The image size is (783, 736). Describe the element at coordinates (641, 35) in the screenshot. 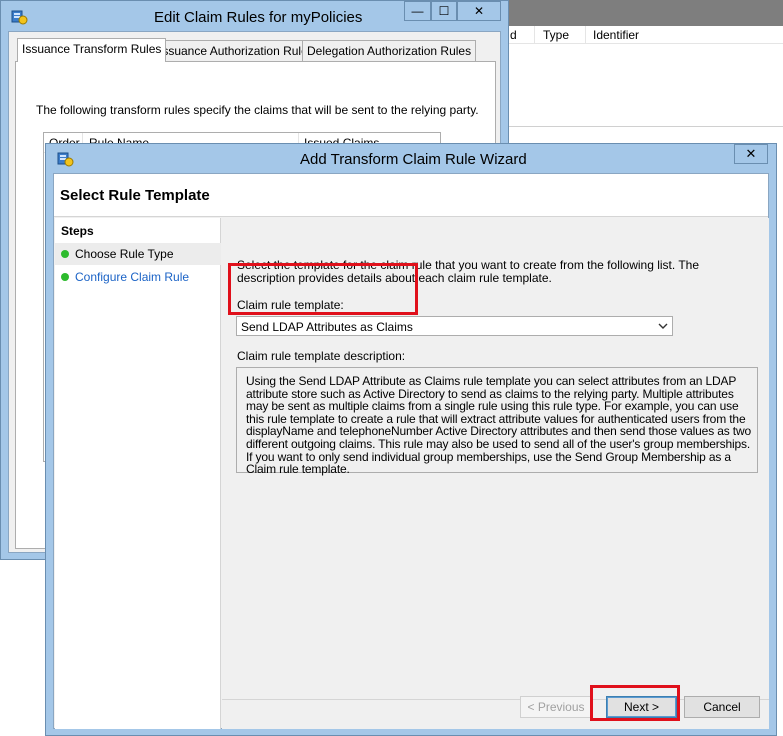

I see `background-list-header: d Type Identifier` at that location.